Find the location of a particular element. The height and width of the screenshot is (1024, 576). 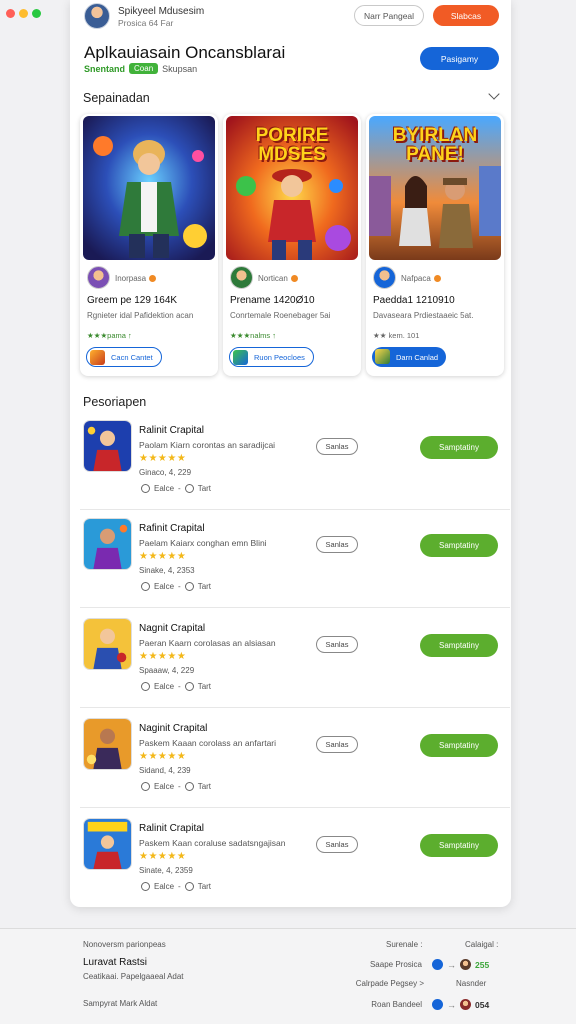

footer-link: Sampyrat Mark Aldat is located at coordinates (120, 1003).